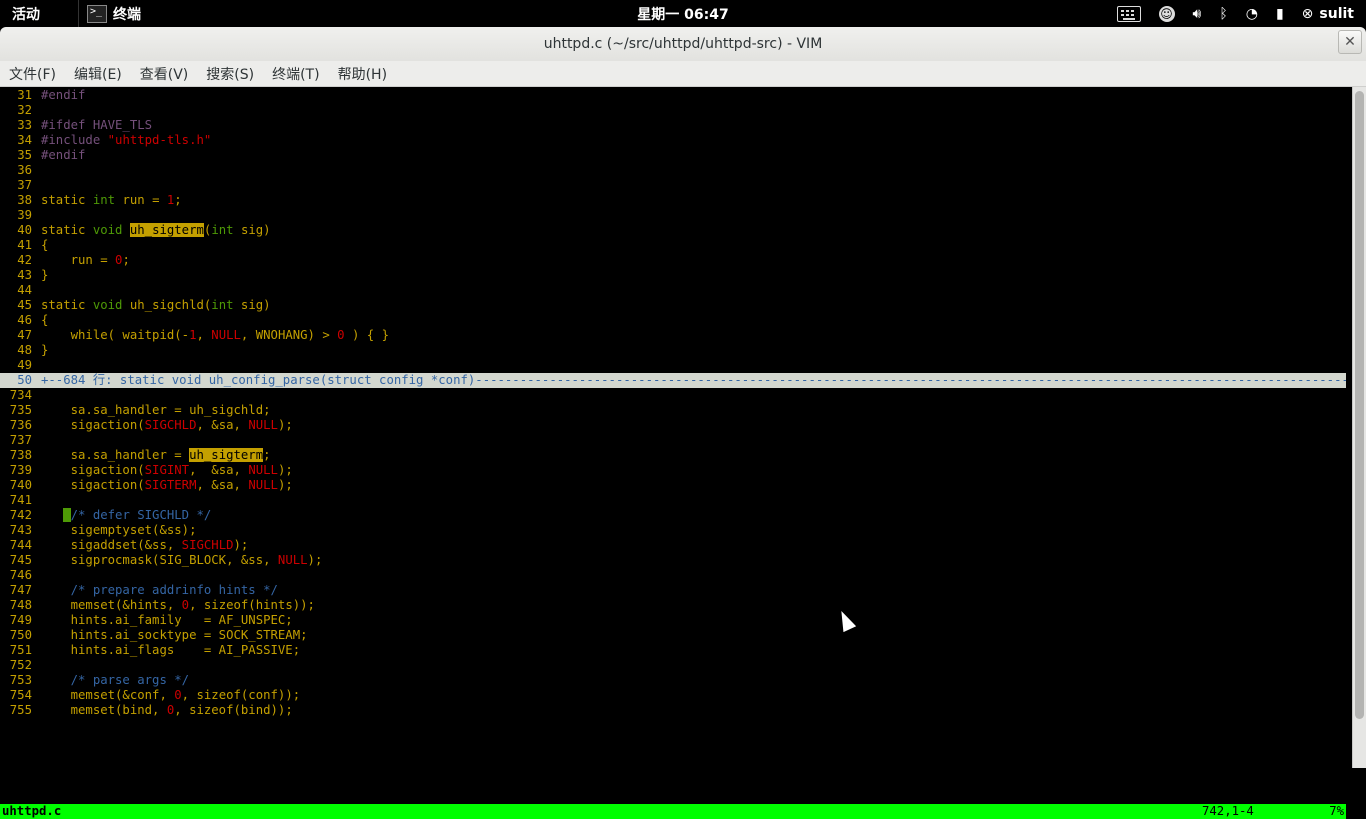 The height and width of the screenshot is (819, 1366). Describe the element at coordinates (676, 605) in the screenshot. I see `code-line: 748 memset(&hints, 0, sizeof(hints));` at that location.